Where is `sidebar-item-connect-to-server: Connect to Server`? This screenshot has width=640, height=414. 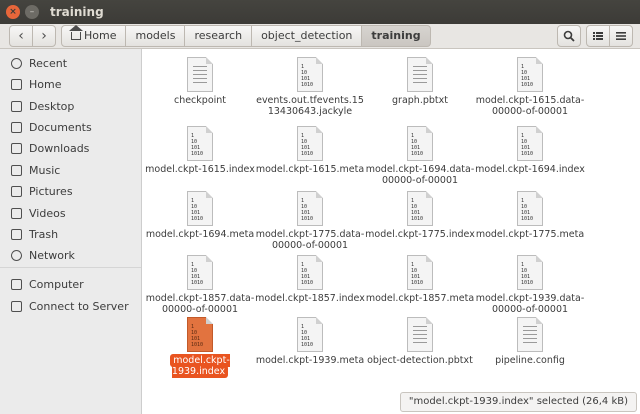
sidebar-item-connect-to-server: Connect to Server is located at coordinates (70, 307).